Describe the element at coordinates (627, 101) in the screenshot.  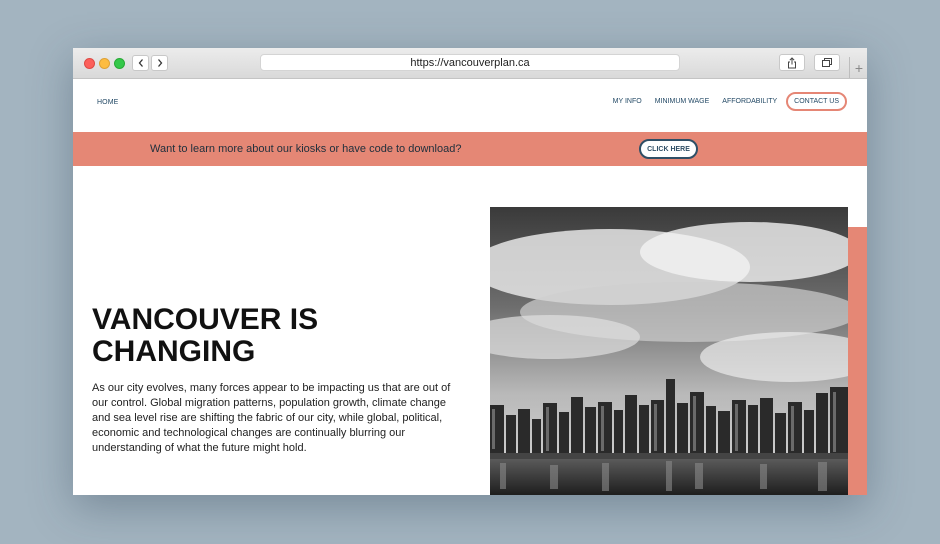
I see `nav-my-info-link: MY INFO` at that location.